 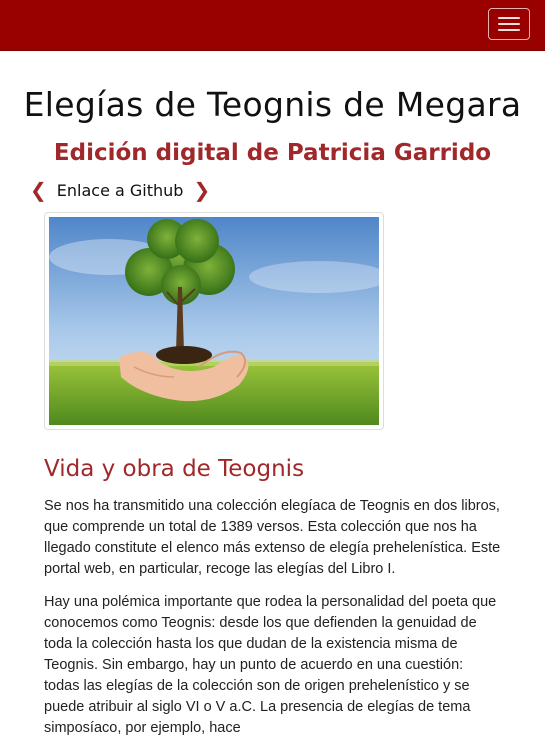 What do you see at coordinates (201, 190) in the screenshot?
I see `chevron-right-icon: ❯` at bounding box center [201, 190].